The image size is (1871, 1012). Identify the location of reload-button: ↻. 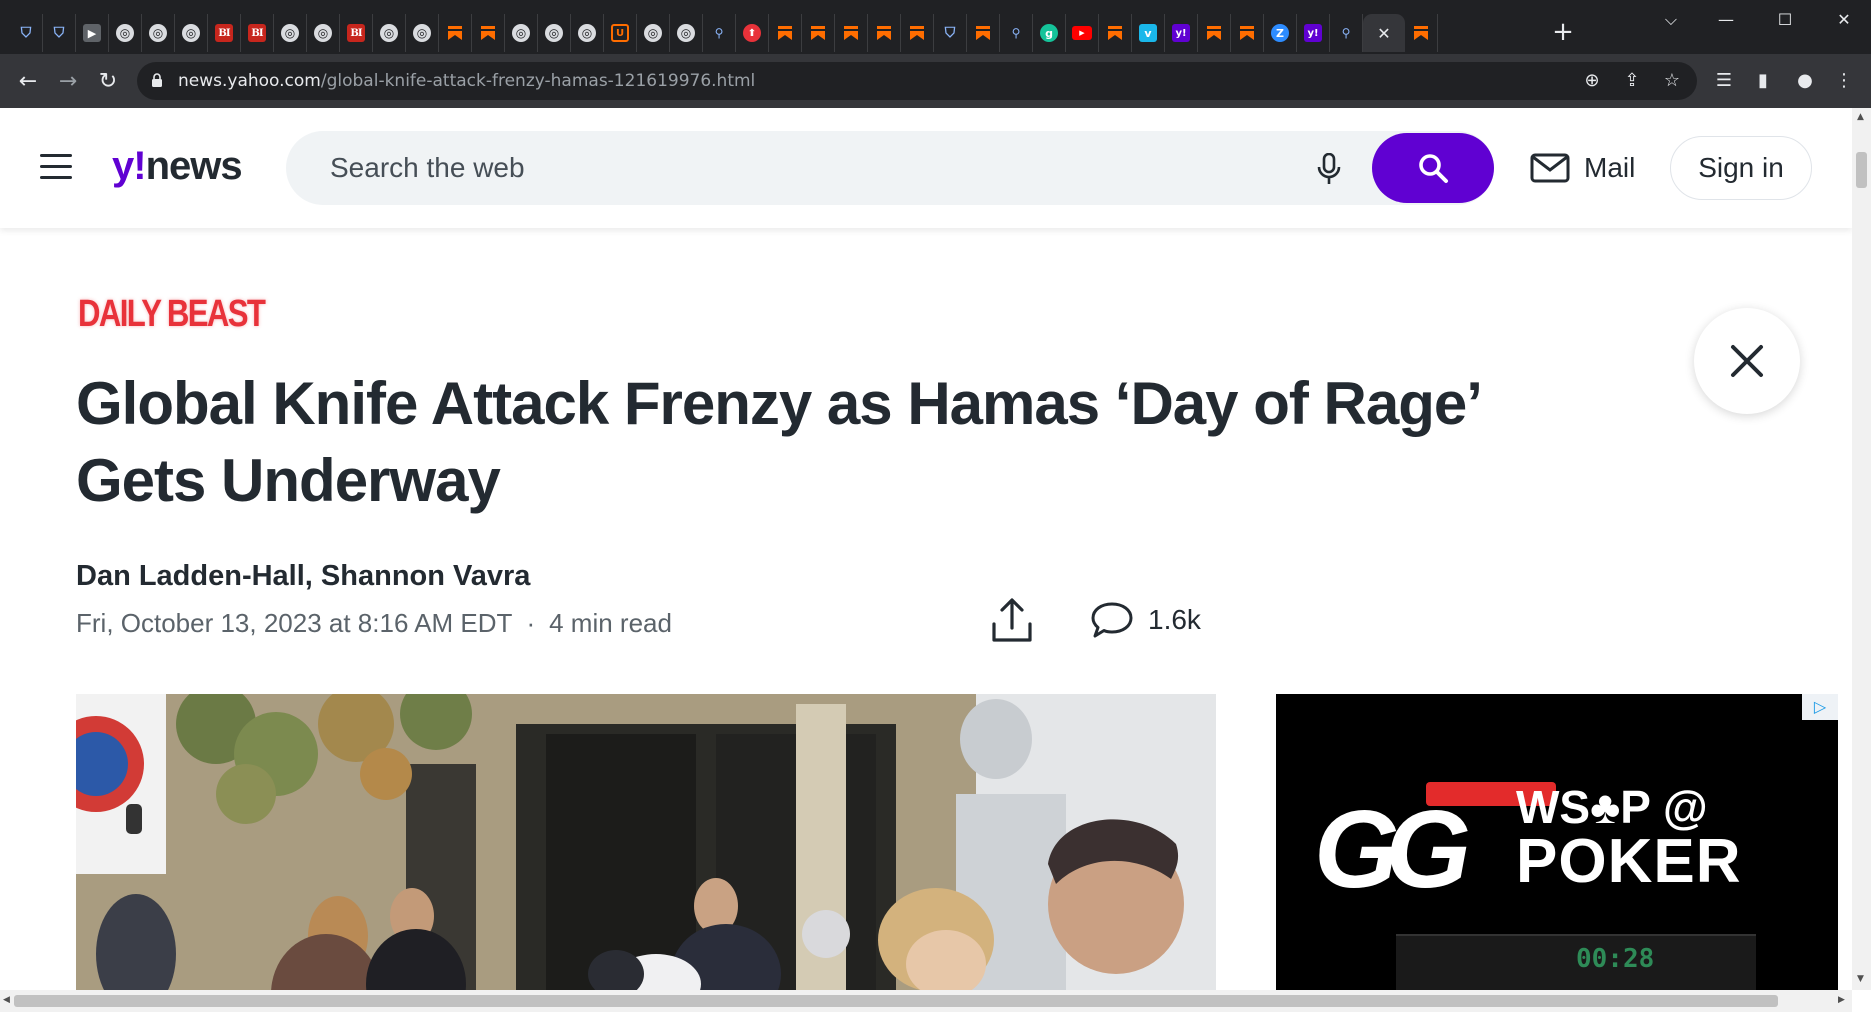
(108, 82).